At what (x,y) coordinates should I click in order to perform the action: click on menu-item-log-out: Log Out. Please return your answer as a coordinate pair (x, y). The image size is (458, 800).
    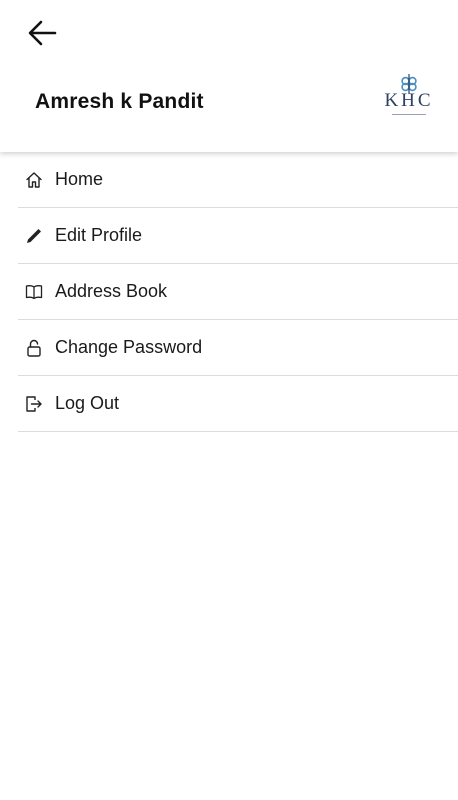
    Looking at the image, I should click on (238, 404).